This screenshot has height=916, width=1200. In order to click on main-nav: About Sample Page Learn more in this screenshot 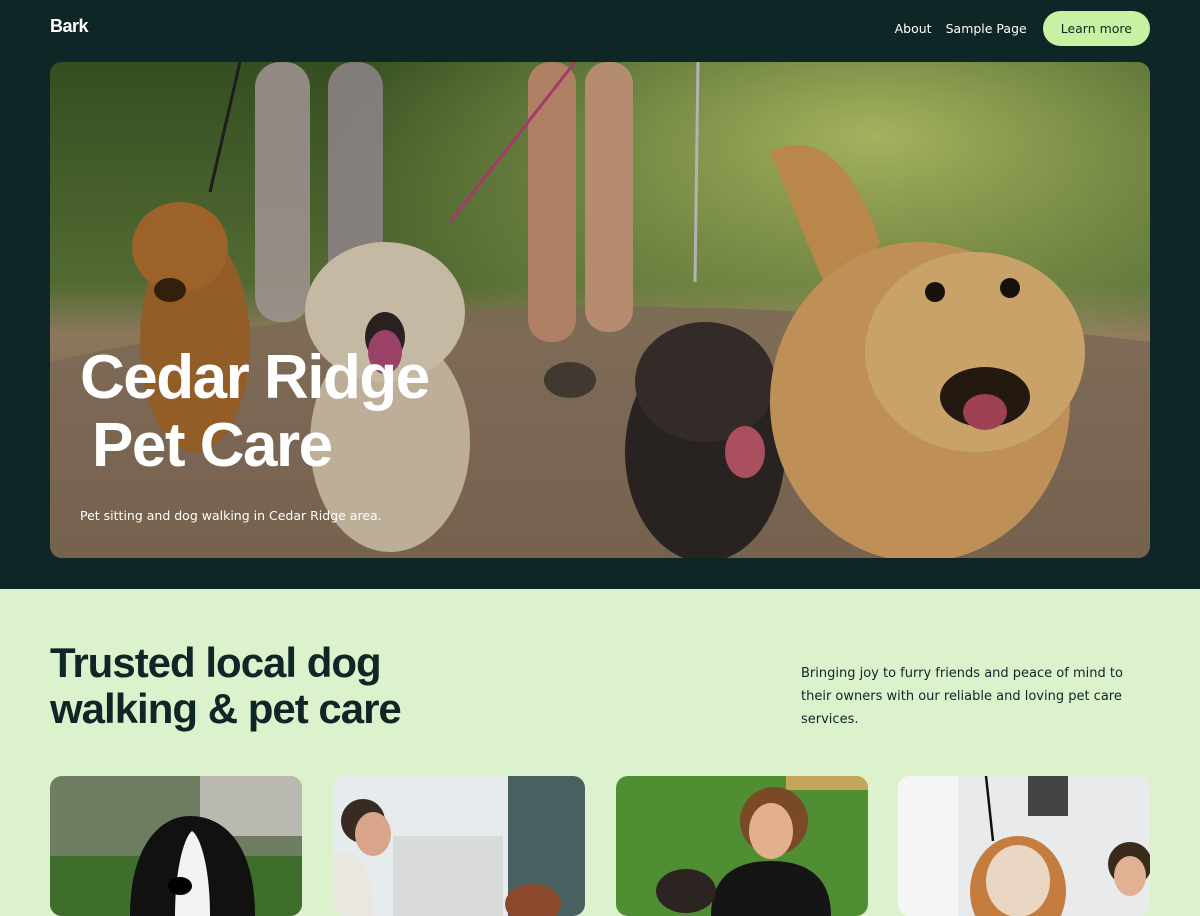, I will do `click(1022, 28)`.